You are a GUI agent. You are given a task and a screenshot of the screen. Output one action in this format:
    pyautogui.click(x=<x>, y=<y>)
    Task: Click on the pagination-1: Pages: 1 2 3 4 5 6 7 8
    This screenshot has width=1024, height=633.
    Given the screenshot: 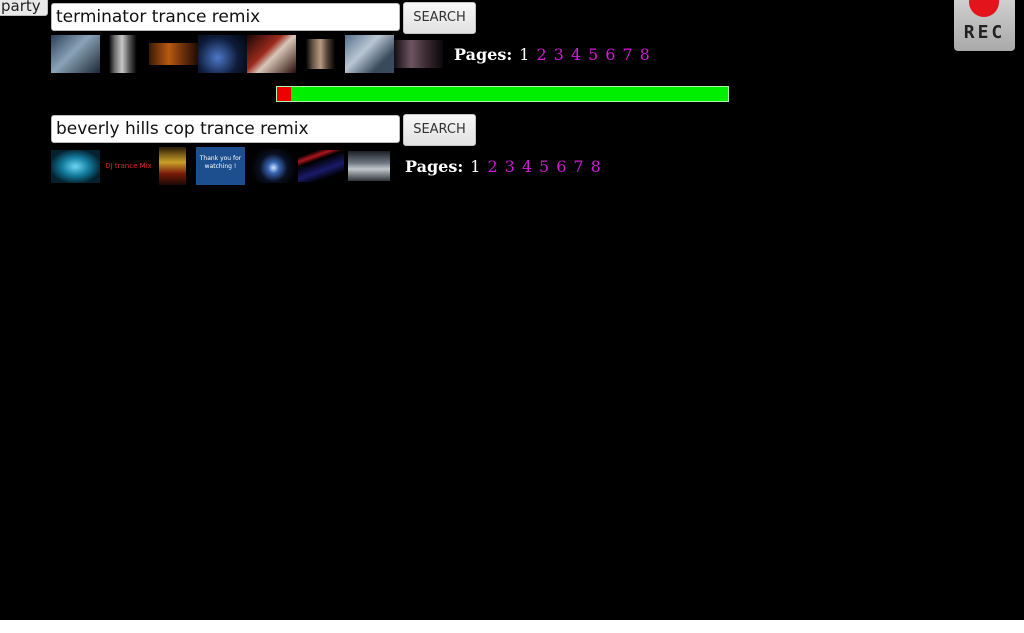 What is the action you would take?
    pyautogui.click(x=552, y=54)
    